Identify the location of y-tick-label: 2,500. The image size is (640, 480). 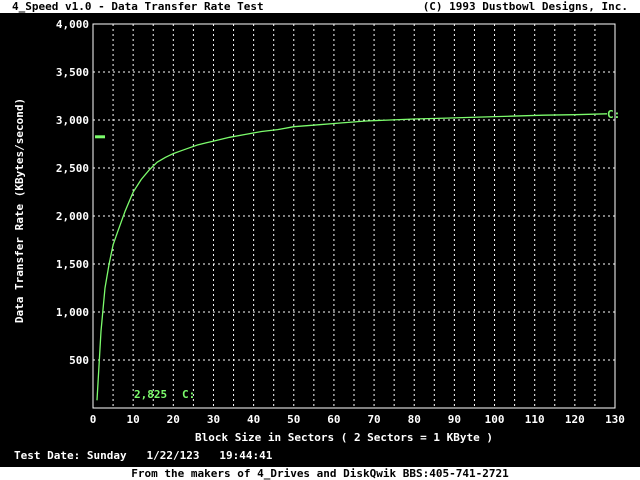
(72, 168).